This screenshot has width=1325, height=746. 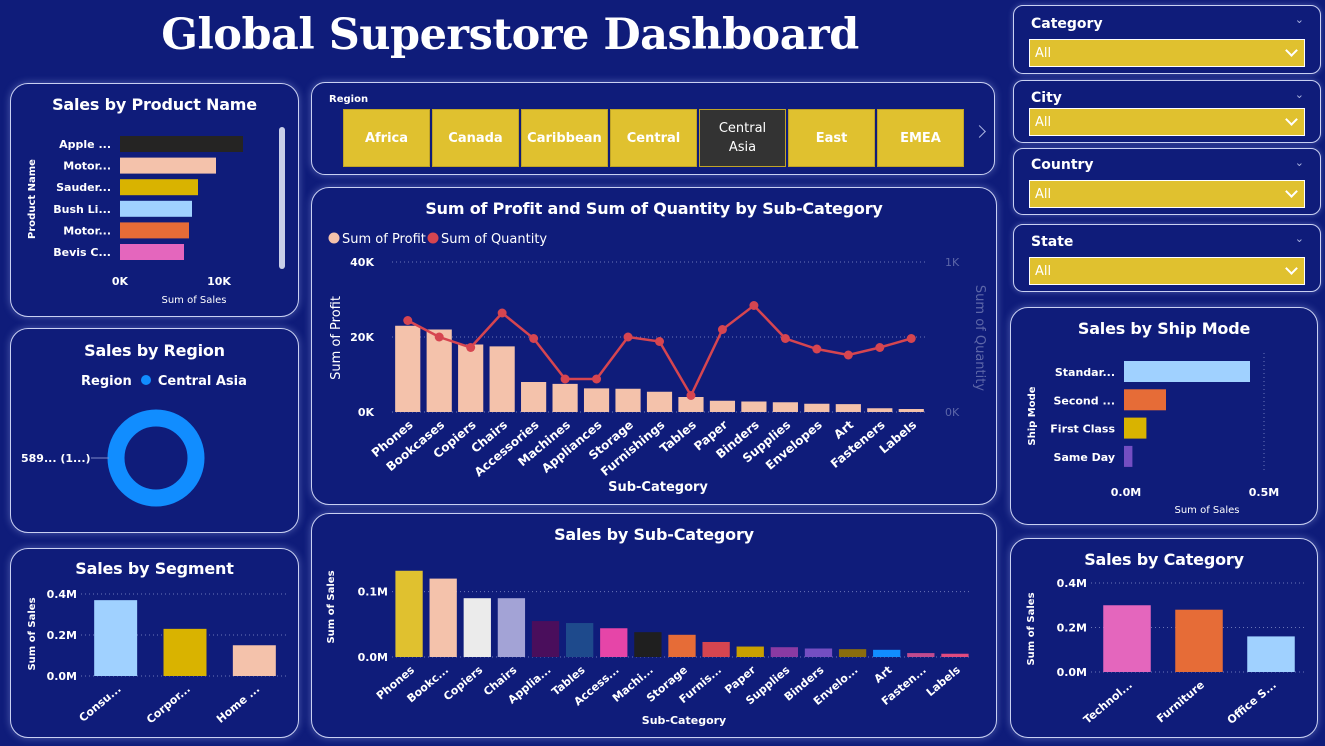 What do you see at coordinates (1167, 53) in the screenshot?
I see `category-dropdown: All` at bounding box center [1167, 53].